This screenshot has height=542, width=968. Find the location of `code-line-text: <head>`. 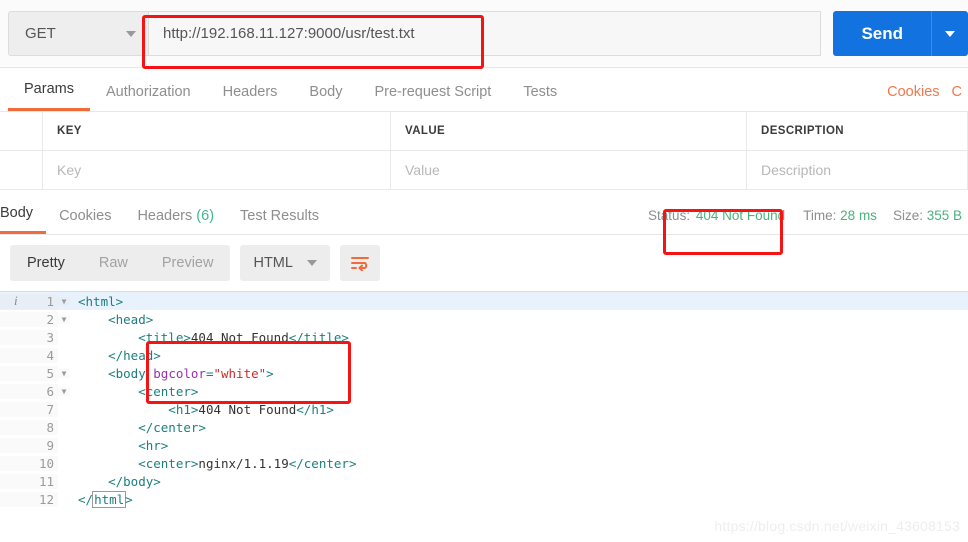

code-line-text: <head> is located at coordinates (116, 319).